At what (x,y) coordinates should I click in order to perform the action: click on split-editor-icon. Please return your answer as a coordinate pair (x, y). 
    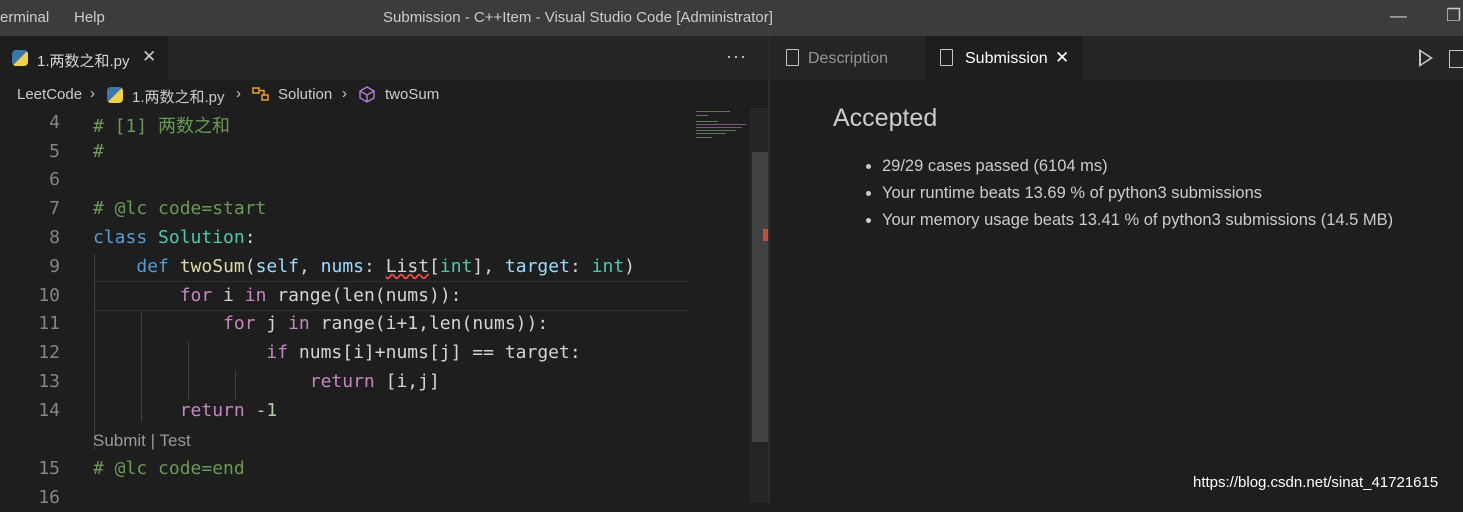
    Looking at the image, I should click on (1456, 59).